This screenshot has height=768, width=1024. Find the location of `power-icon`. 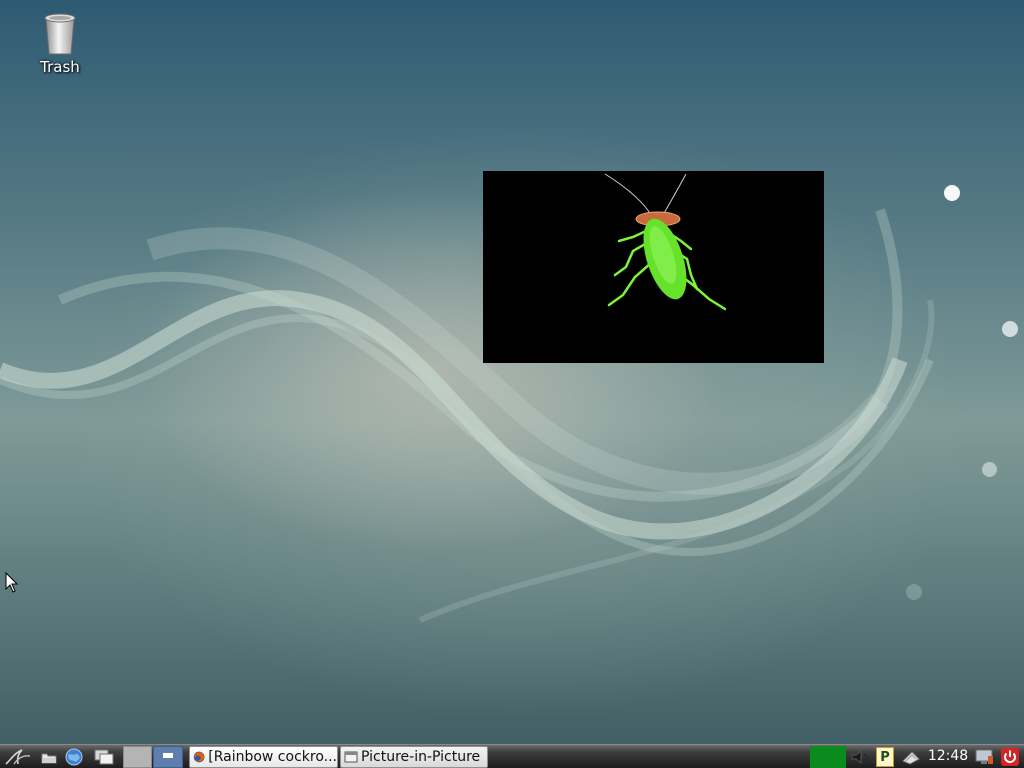

power-icon is located at coordinates (1010, 757).